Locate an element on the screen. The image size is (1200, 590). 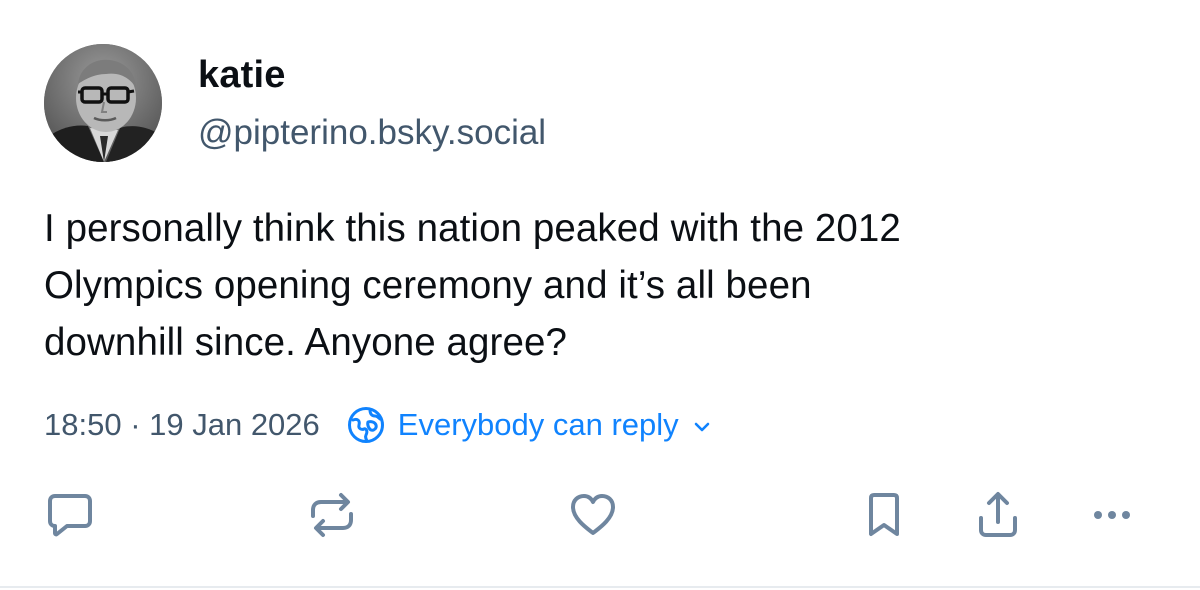
globe-icon is located at coordinates (365, 425).